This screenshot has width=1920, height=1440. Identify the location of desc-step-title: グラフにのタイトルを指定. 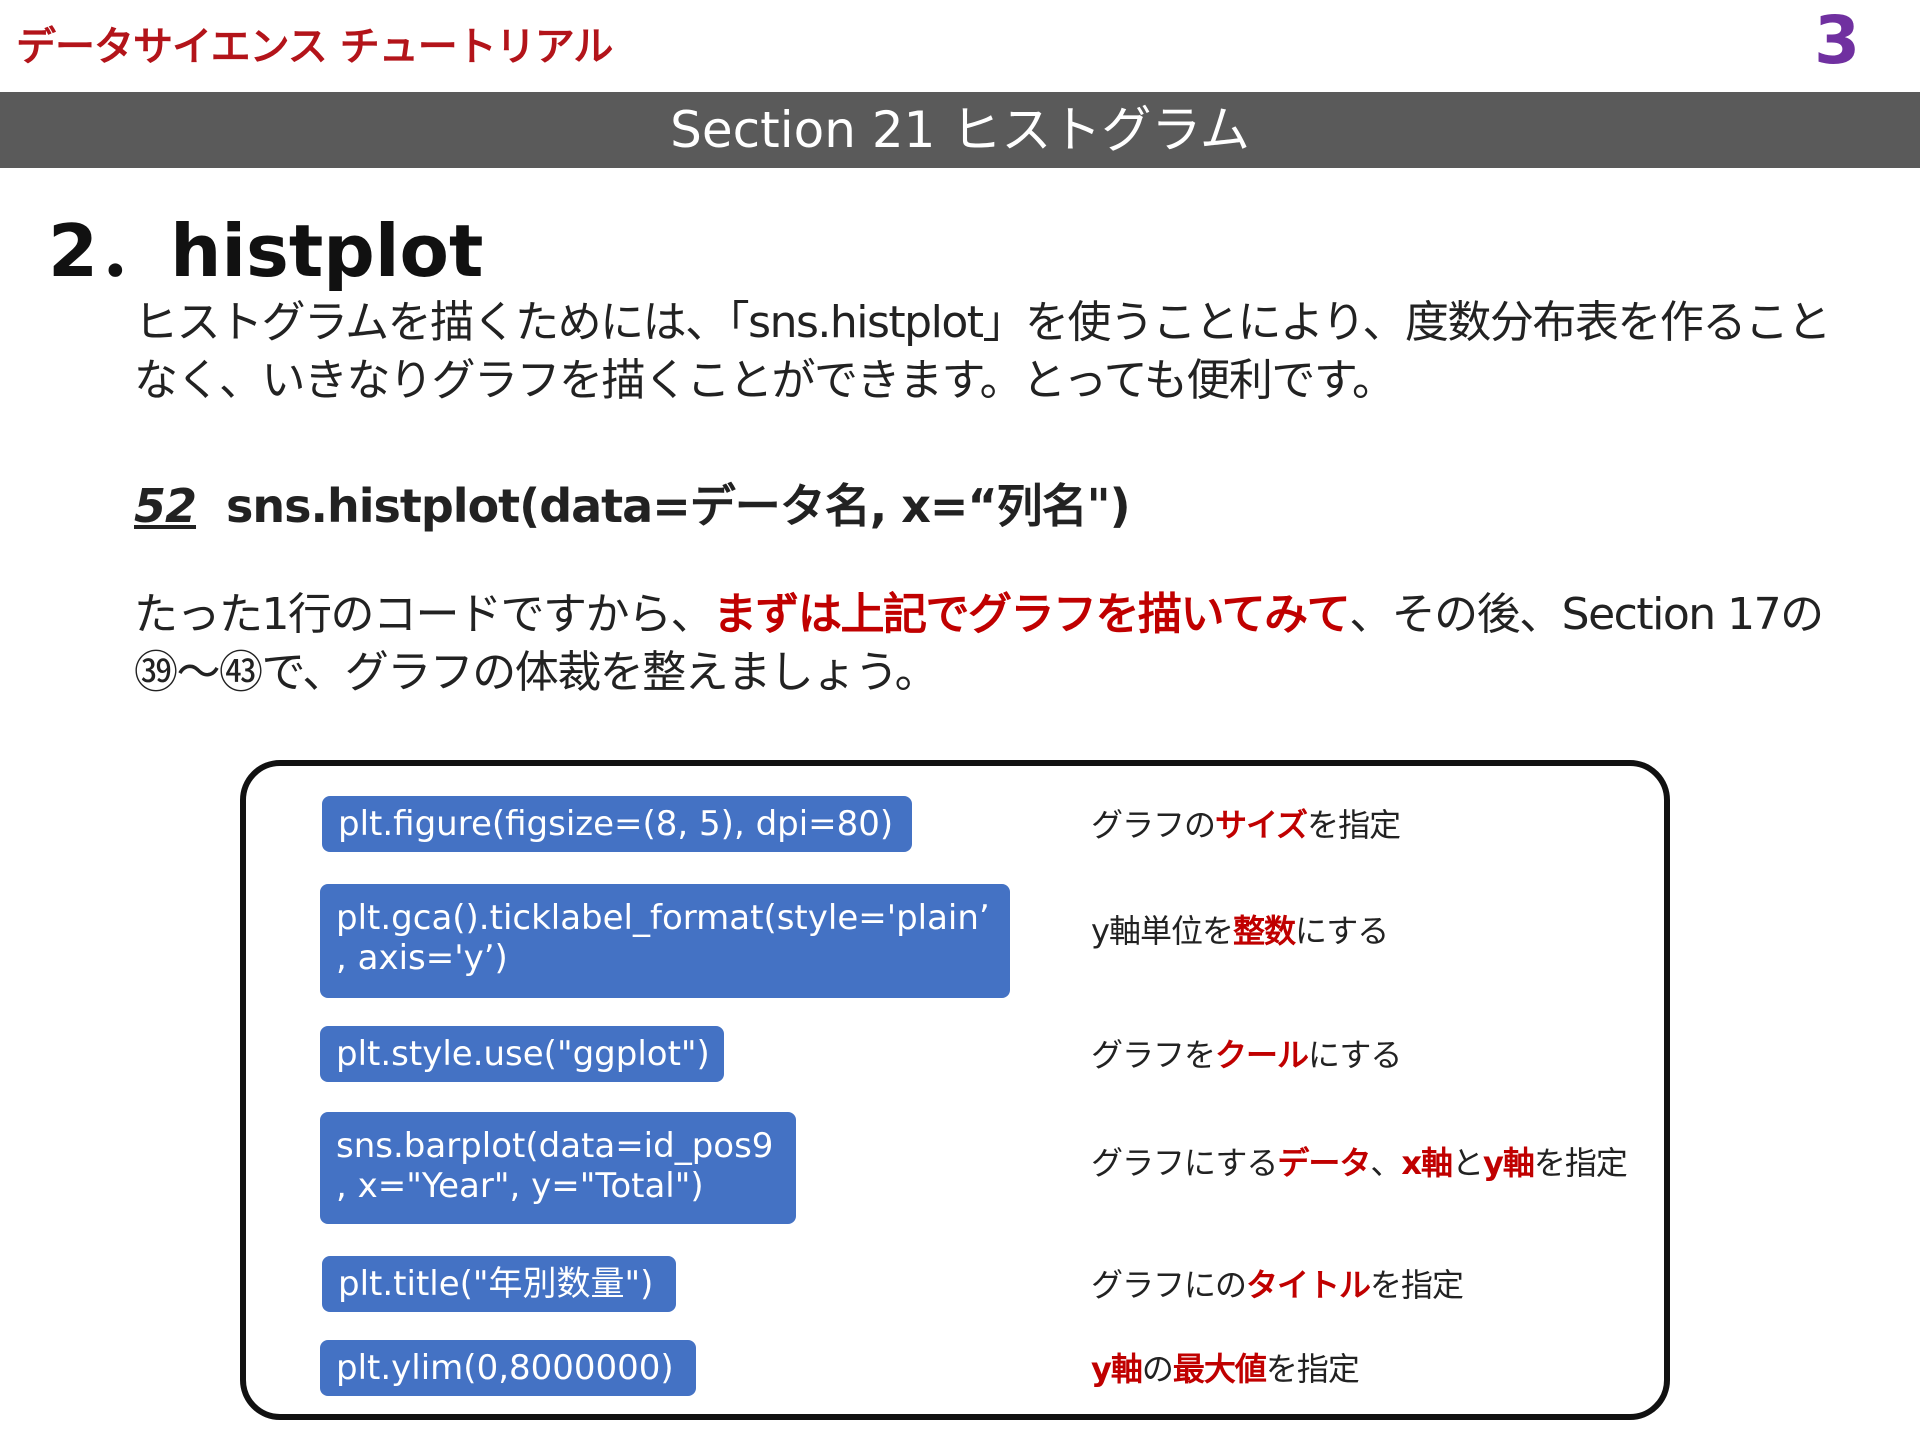
(1277, 1283).